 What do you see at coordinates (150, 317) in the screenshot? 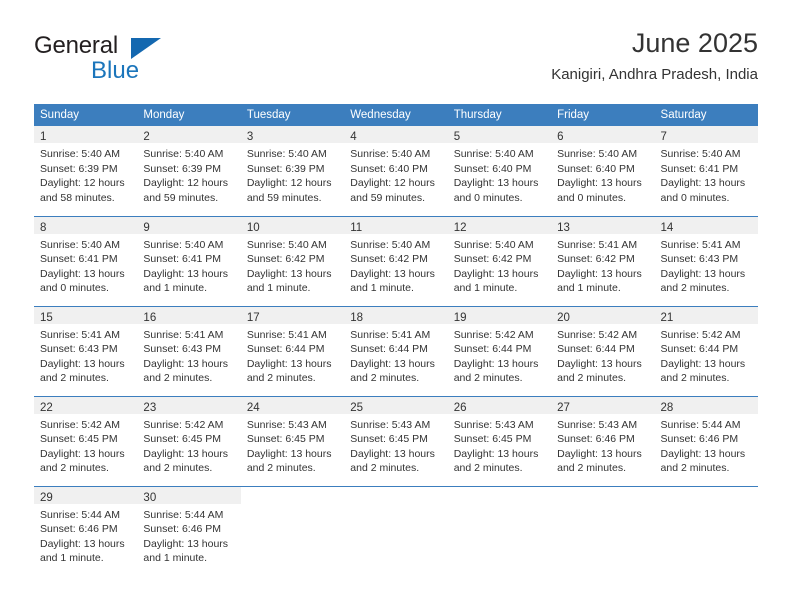
I see `day-number: 16` at bounding box center [150, 317].